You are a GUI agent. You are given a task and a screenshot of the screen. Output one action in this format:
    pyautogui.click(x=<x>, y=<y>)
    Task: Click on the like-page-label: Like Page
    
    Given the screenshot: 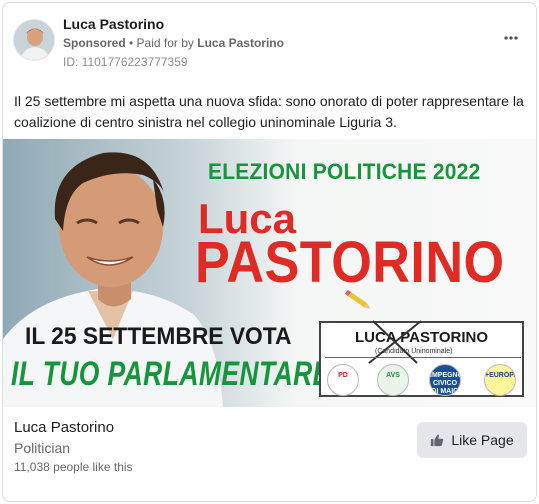 What is the action you would take?
    pyautogui.click(x=482, y=440)
    